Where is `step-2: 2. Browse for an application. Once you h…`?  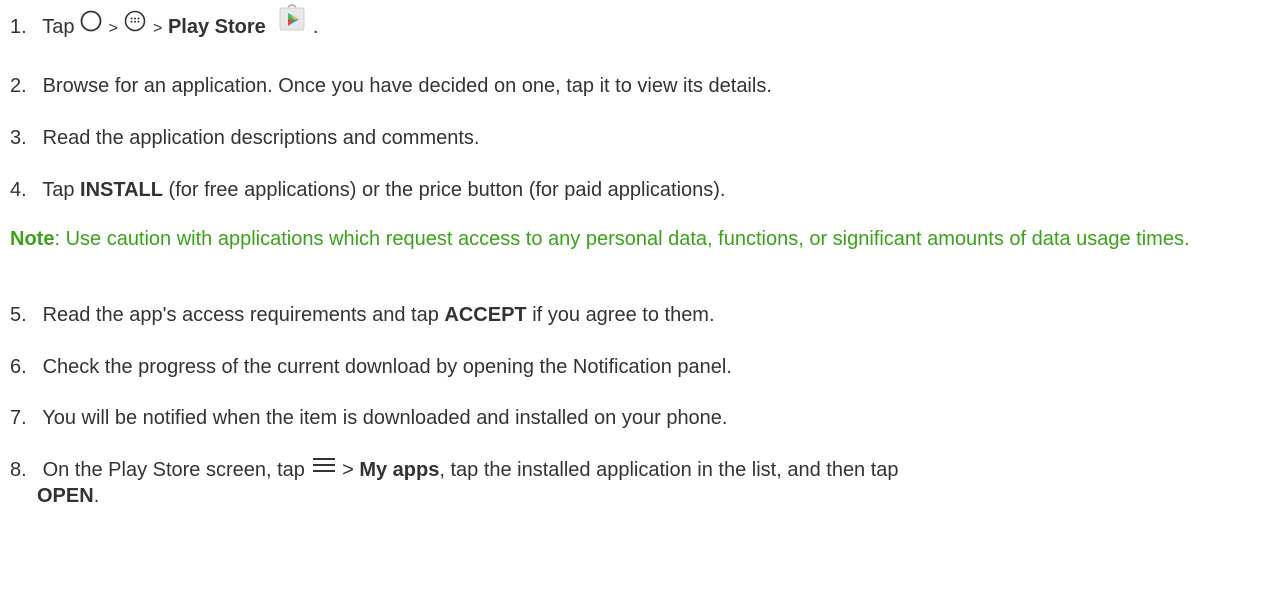 step-2: 2. Browse for an application. Once you h… is located at coordinates (391, 86).